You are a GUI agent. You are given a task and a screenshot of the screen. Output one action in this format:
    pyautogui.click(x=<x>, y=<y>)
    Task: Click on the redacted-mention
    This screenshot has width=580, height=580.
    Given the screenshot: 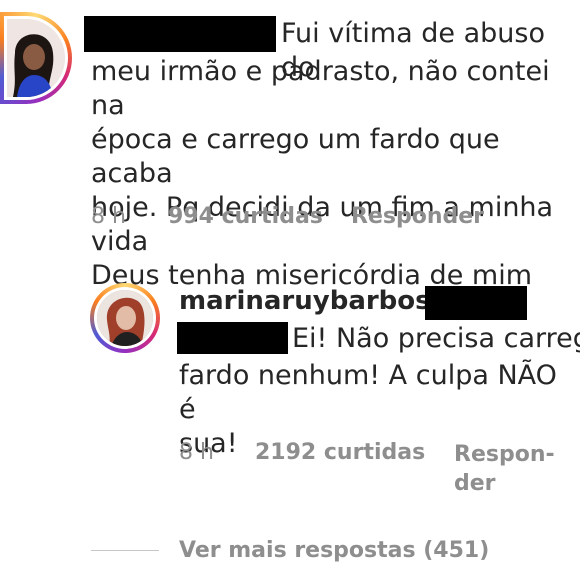 What is the action you would take?
    pyautogui.click(x=232, y=338)
    